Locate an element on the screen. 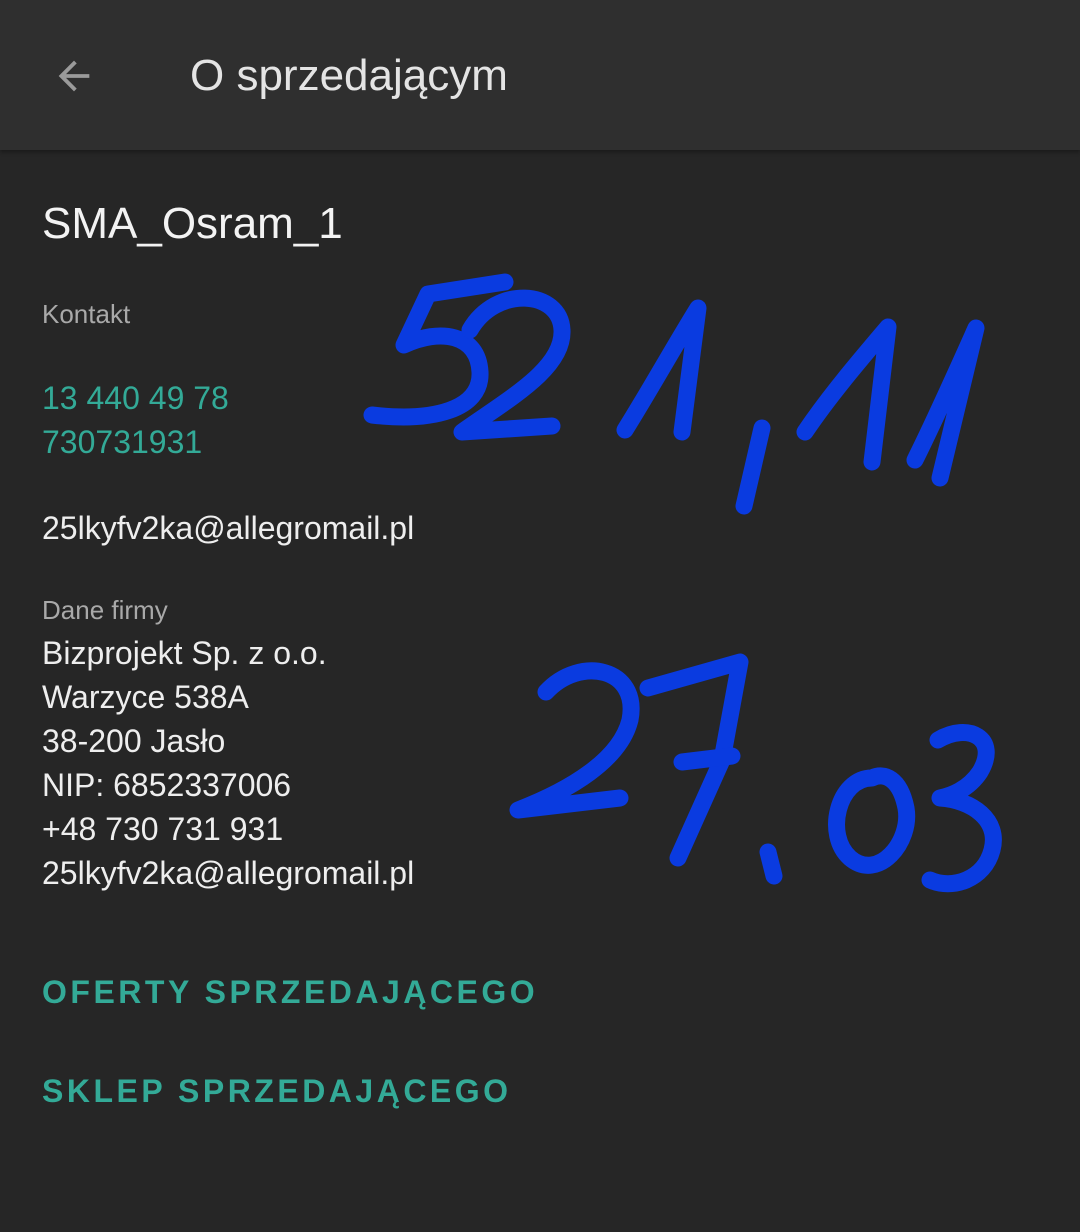  seller-shop-button: SKLEP SPRZEDAJĄCEGO is located at coordinates (277, 1091).